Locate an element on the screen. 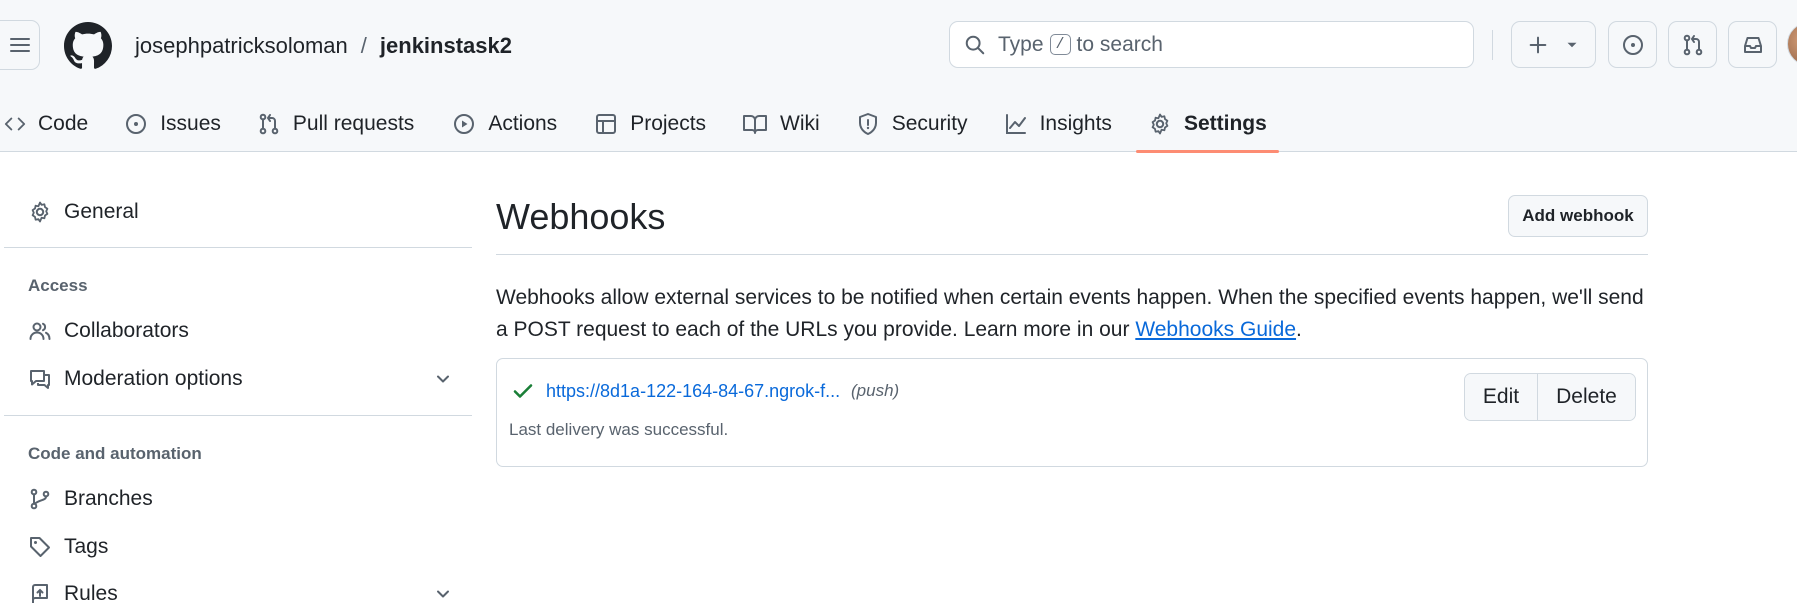  search-icon is located at coordinates (975, 44).